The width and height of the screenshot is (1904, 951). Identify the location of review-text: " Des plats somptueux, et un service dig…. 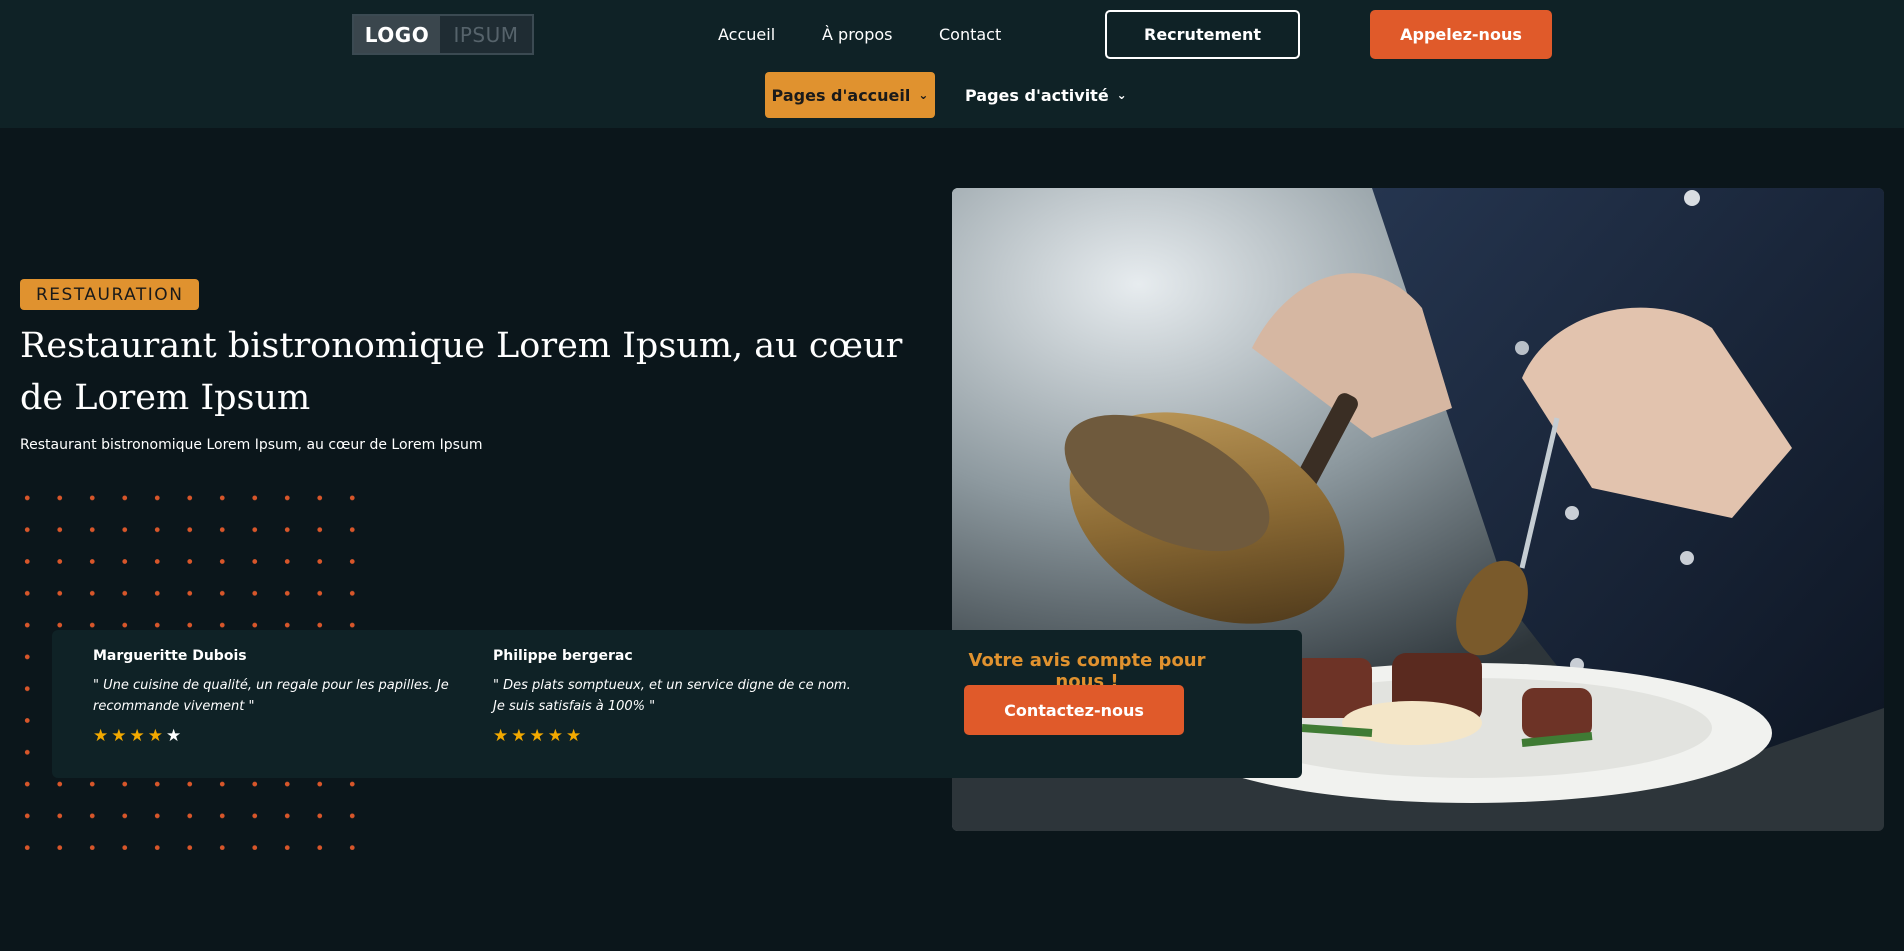
(672, 696).